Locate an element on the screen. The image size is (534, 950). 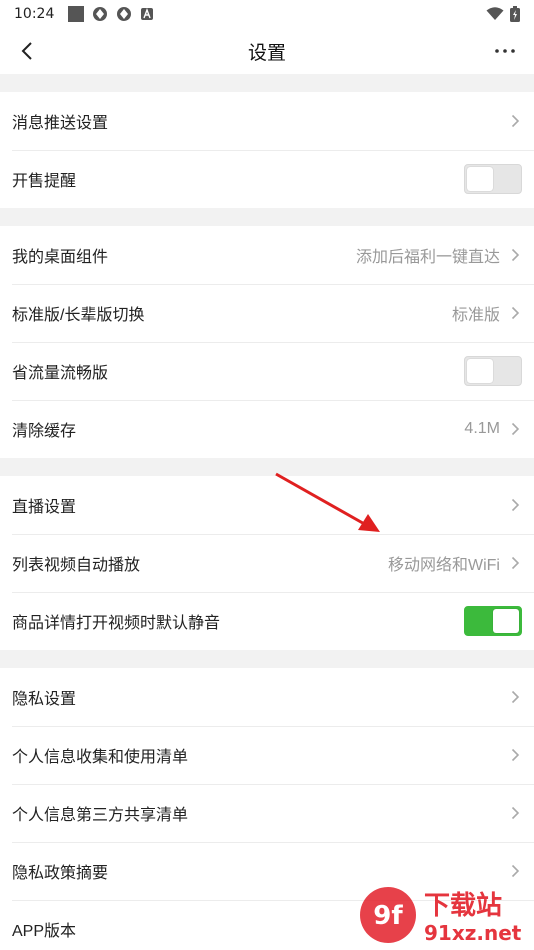
more-button is located at coordinates (505, 51).